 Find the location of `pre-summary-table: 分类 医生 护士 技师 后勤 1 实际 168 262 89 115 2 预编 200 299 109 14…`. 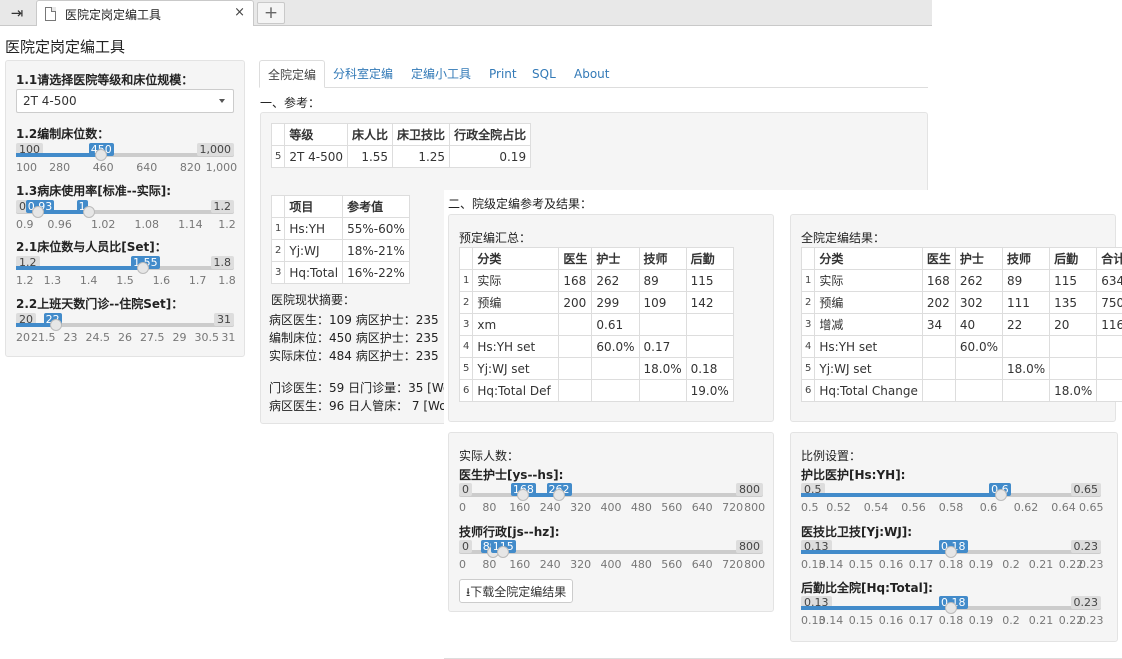

pre-summary-table: 分类 医生 护士 技师 后勤 1 实际 168 262 89 115 2 预编 200 299 109 14… is located at coordinates (596, 324).